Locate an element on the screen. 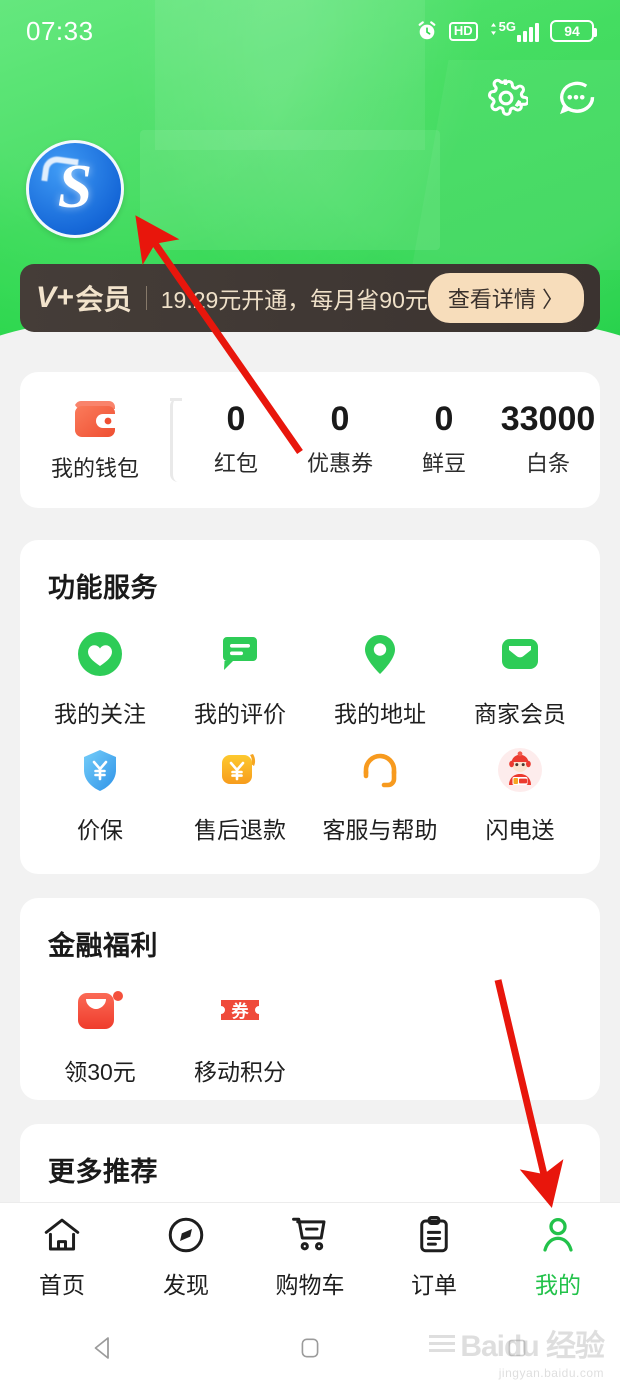  chat-bubble-icon is located at coordinates (576, 98).